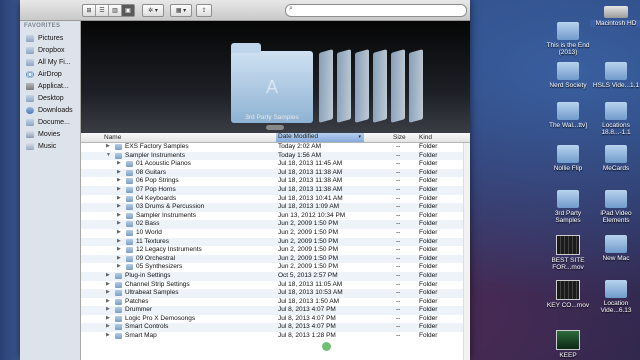  What do you see at coordinates (568, 294) in the screenshot?
I see `desktop-icon: KEY CO...mov` at bounding box center [568, 294].